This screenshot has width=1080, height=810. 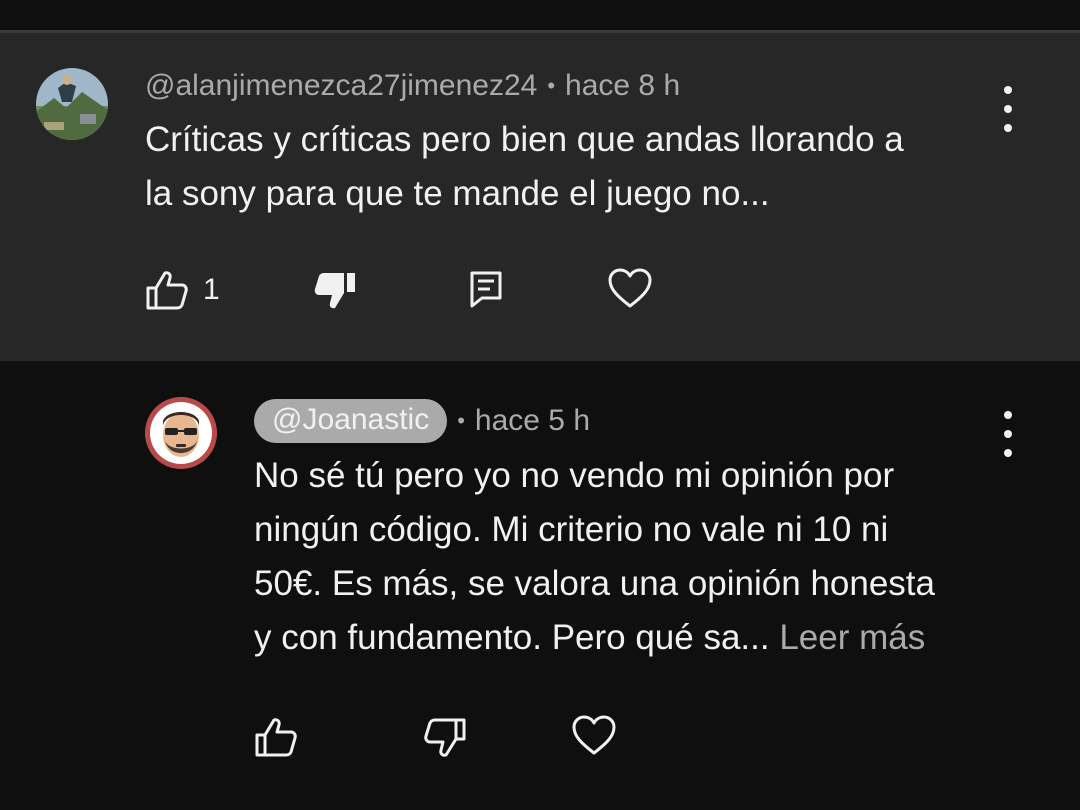 What do you see at coordinates (532, 421) in the screenshot?
I see `comment-timestamp: hace 5 h` at bounding box center [532, 421].